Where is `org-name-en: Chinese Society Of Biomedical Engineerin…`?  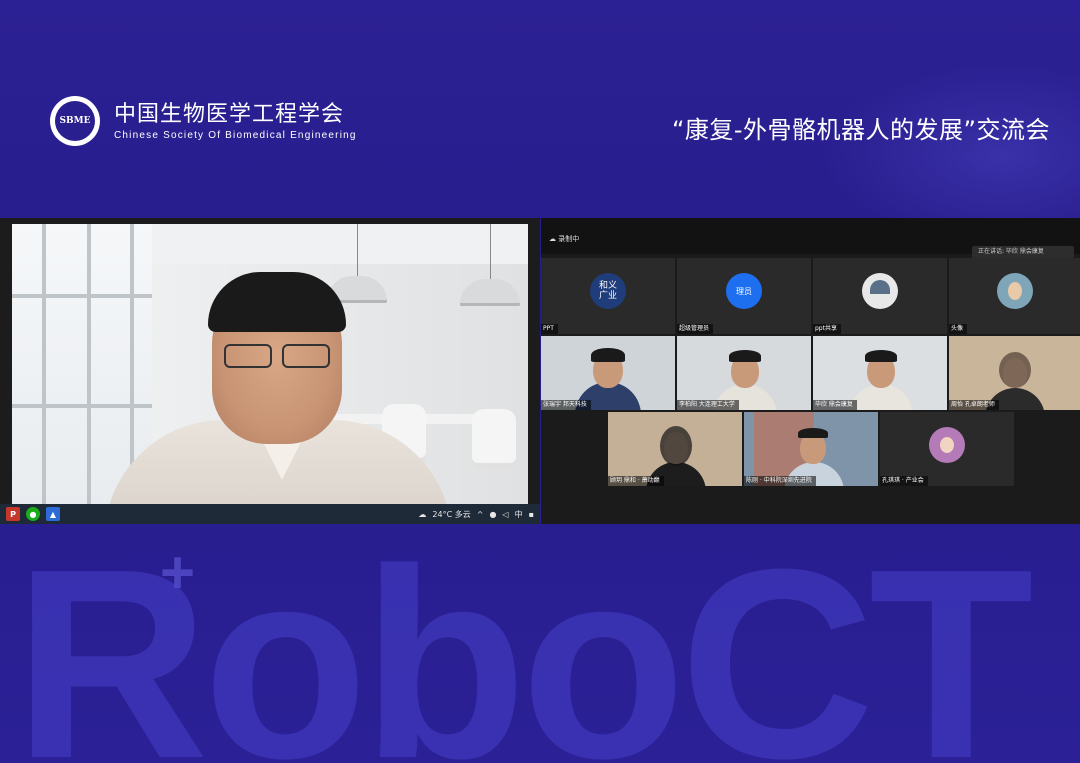
org-name-en: Chinese Society Of Biomedical Engineerin… is located at coordinates (235, 135).